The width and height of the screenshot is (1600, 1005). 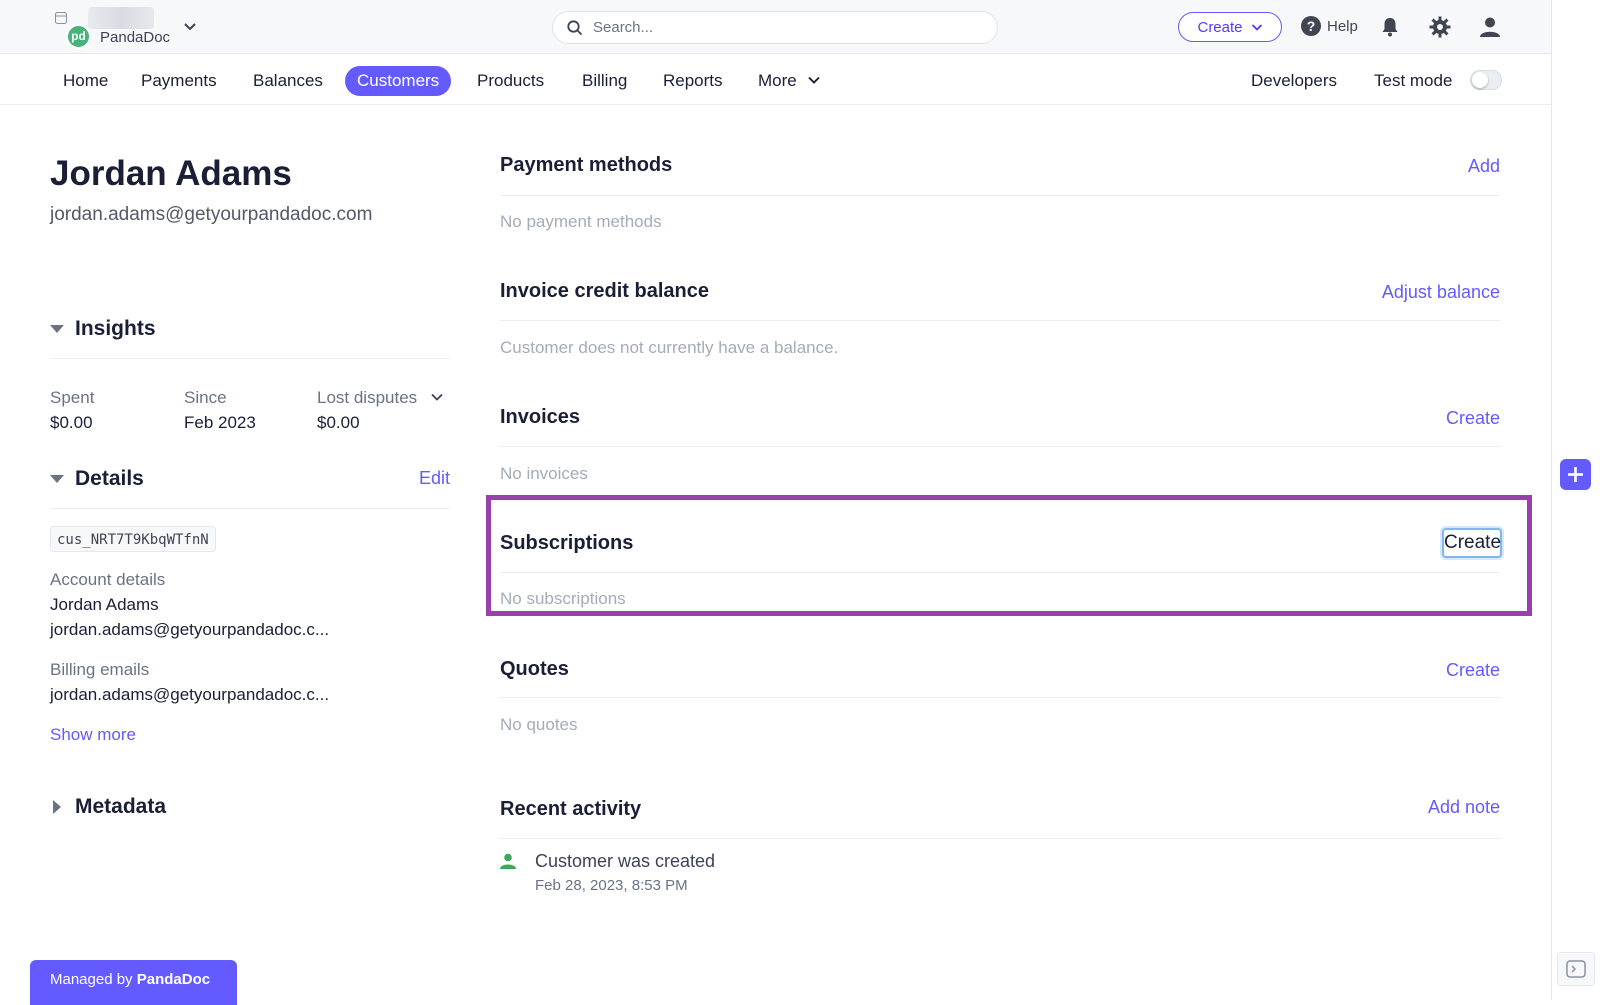 What do you see at coordinates (544, 473) in the screenshot?
I see `invoices-empty: No invoices` at bounding box center [544, 473].